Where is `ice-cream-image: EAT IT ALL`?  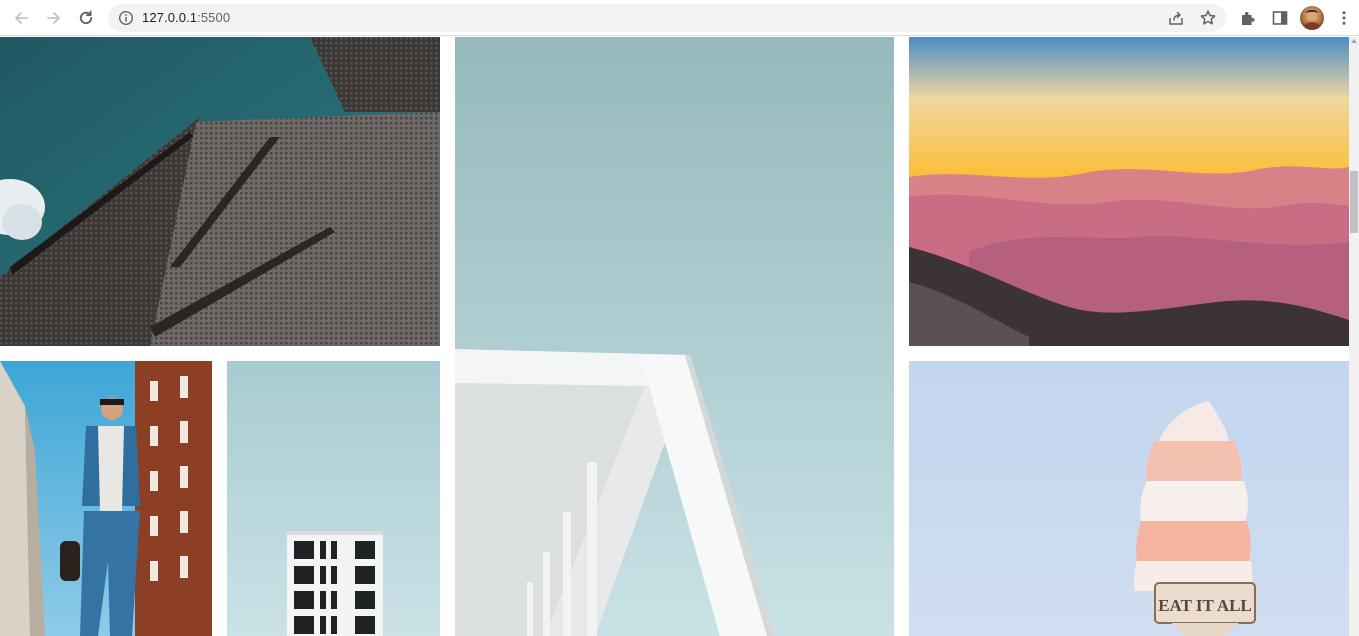 ice-cream-image: EAT IT ALL is located at coordinates (1129, 498).